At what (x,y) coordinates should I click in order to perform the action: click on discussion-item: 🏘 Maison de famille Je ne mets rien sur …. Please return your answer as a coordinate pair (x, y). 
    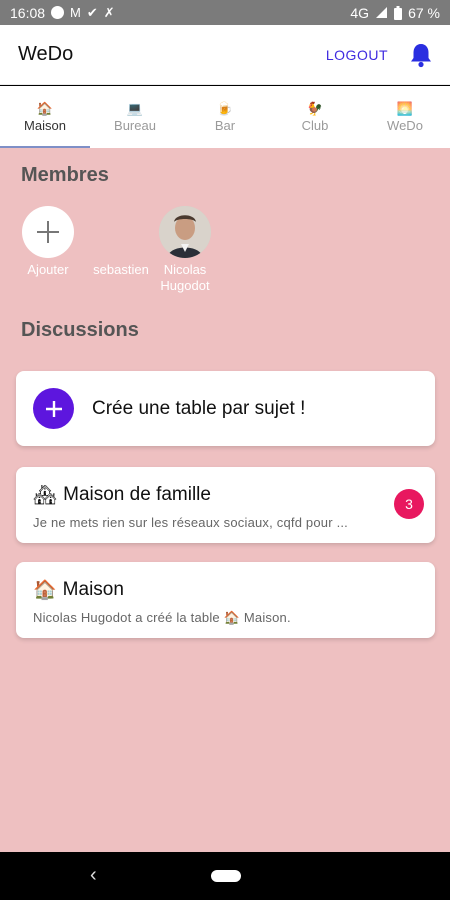
    Looking at the image, I should click on (225, 505).